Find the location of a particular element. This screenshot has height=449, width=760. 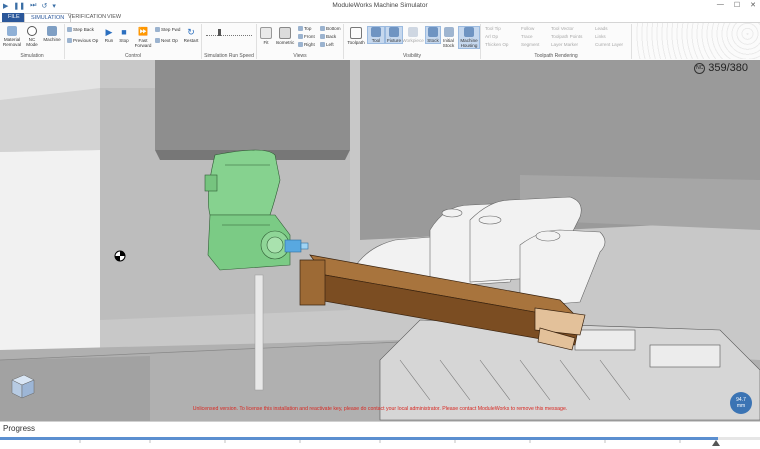

run-speed-slider is located at coordinates (229, 32).